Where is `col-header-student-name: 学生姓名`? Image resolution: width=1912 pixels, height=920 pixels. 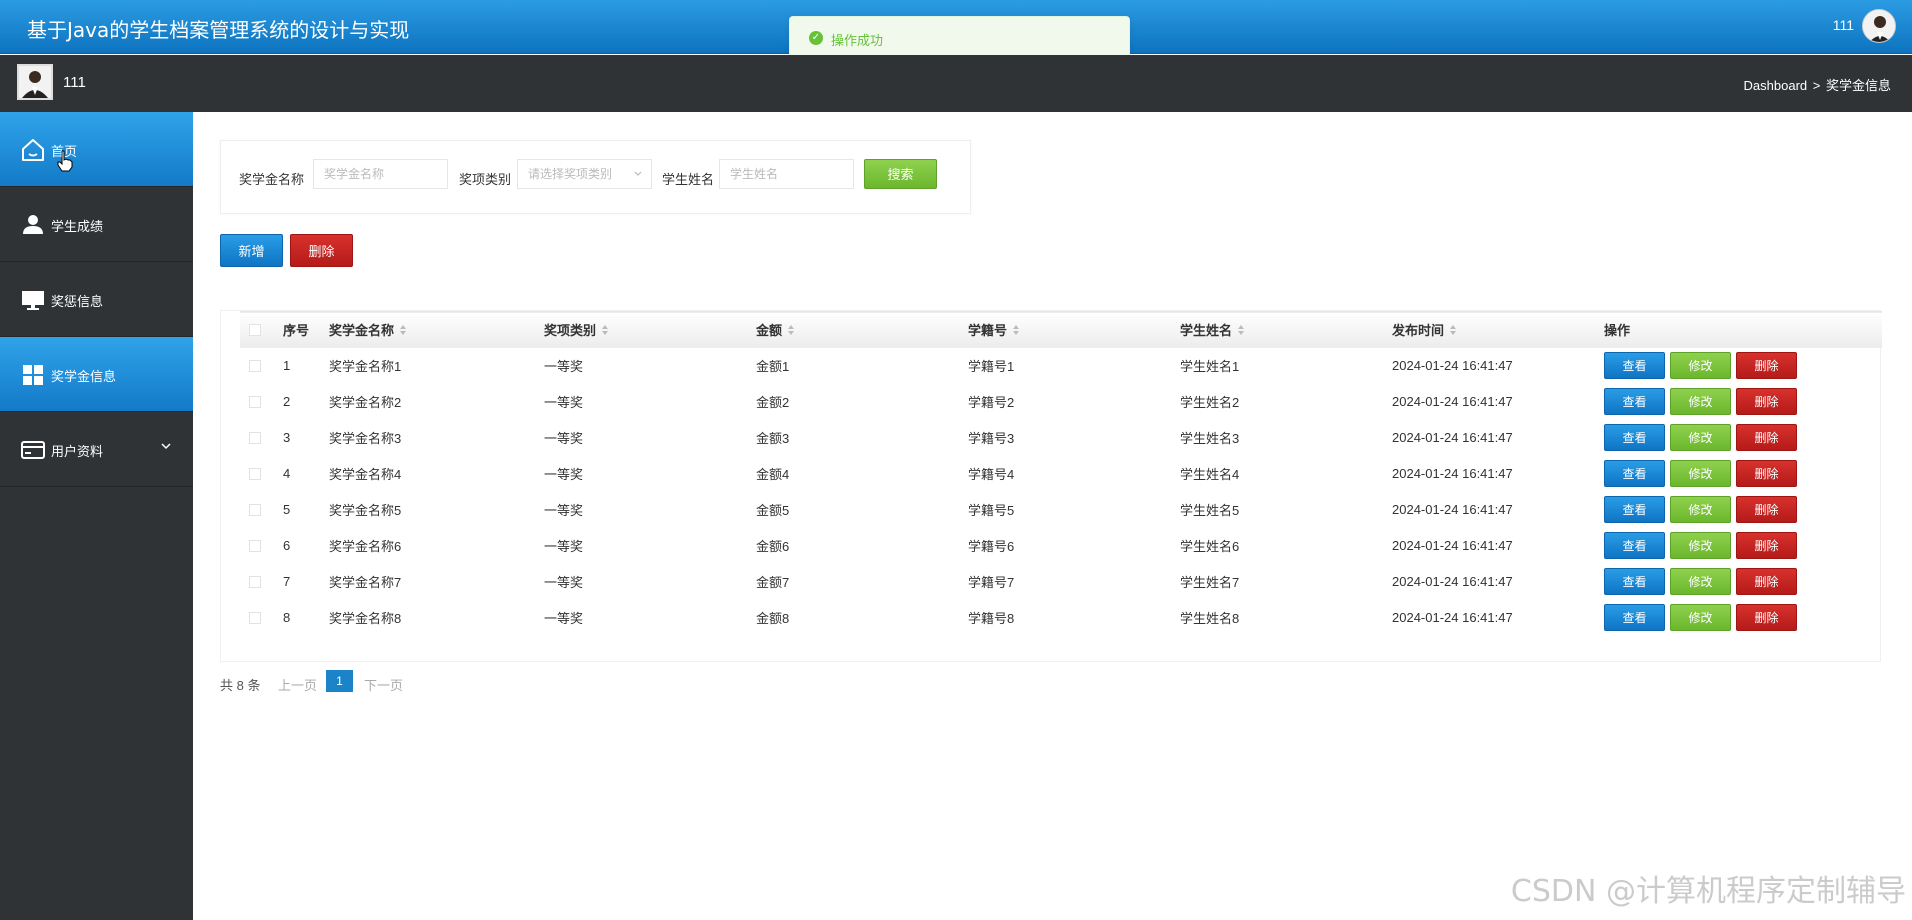
col-header-student-name: 学生姓名 is located at coordinates (1286, 330).